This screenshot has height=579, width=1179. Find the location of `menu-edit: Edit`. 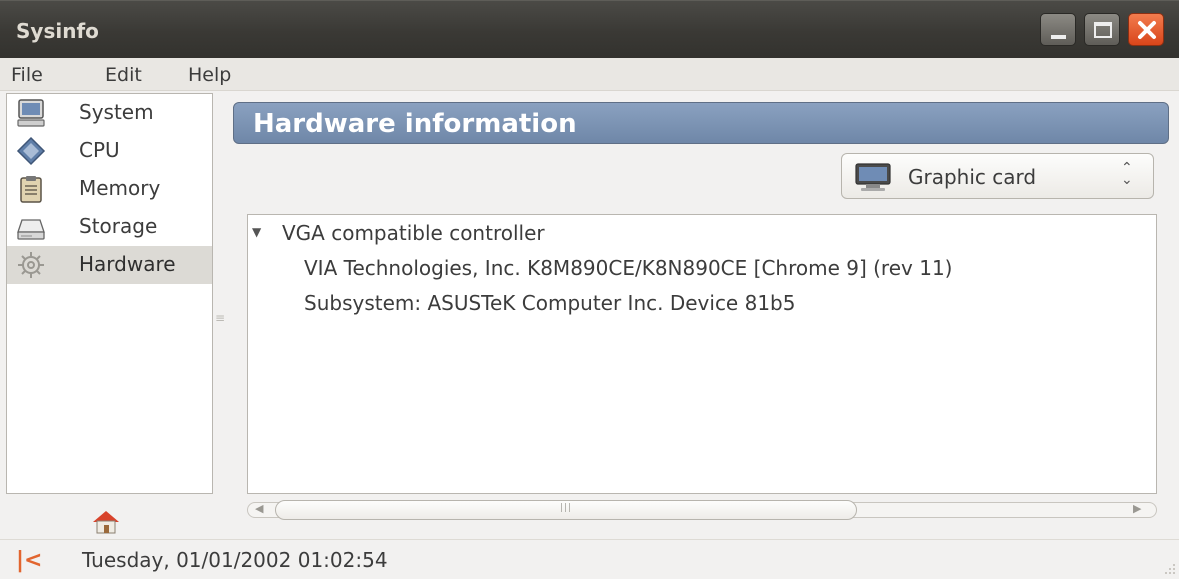

menu-edit: Edit is located at coordinates (123, 75).